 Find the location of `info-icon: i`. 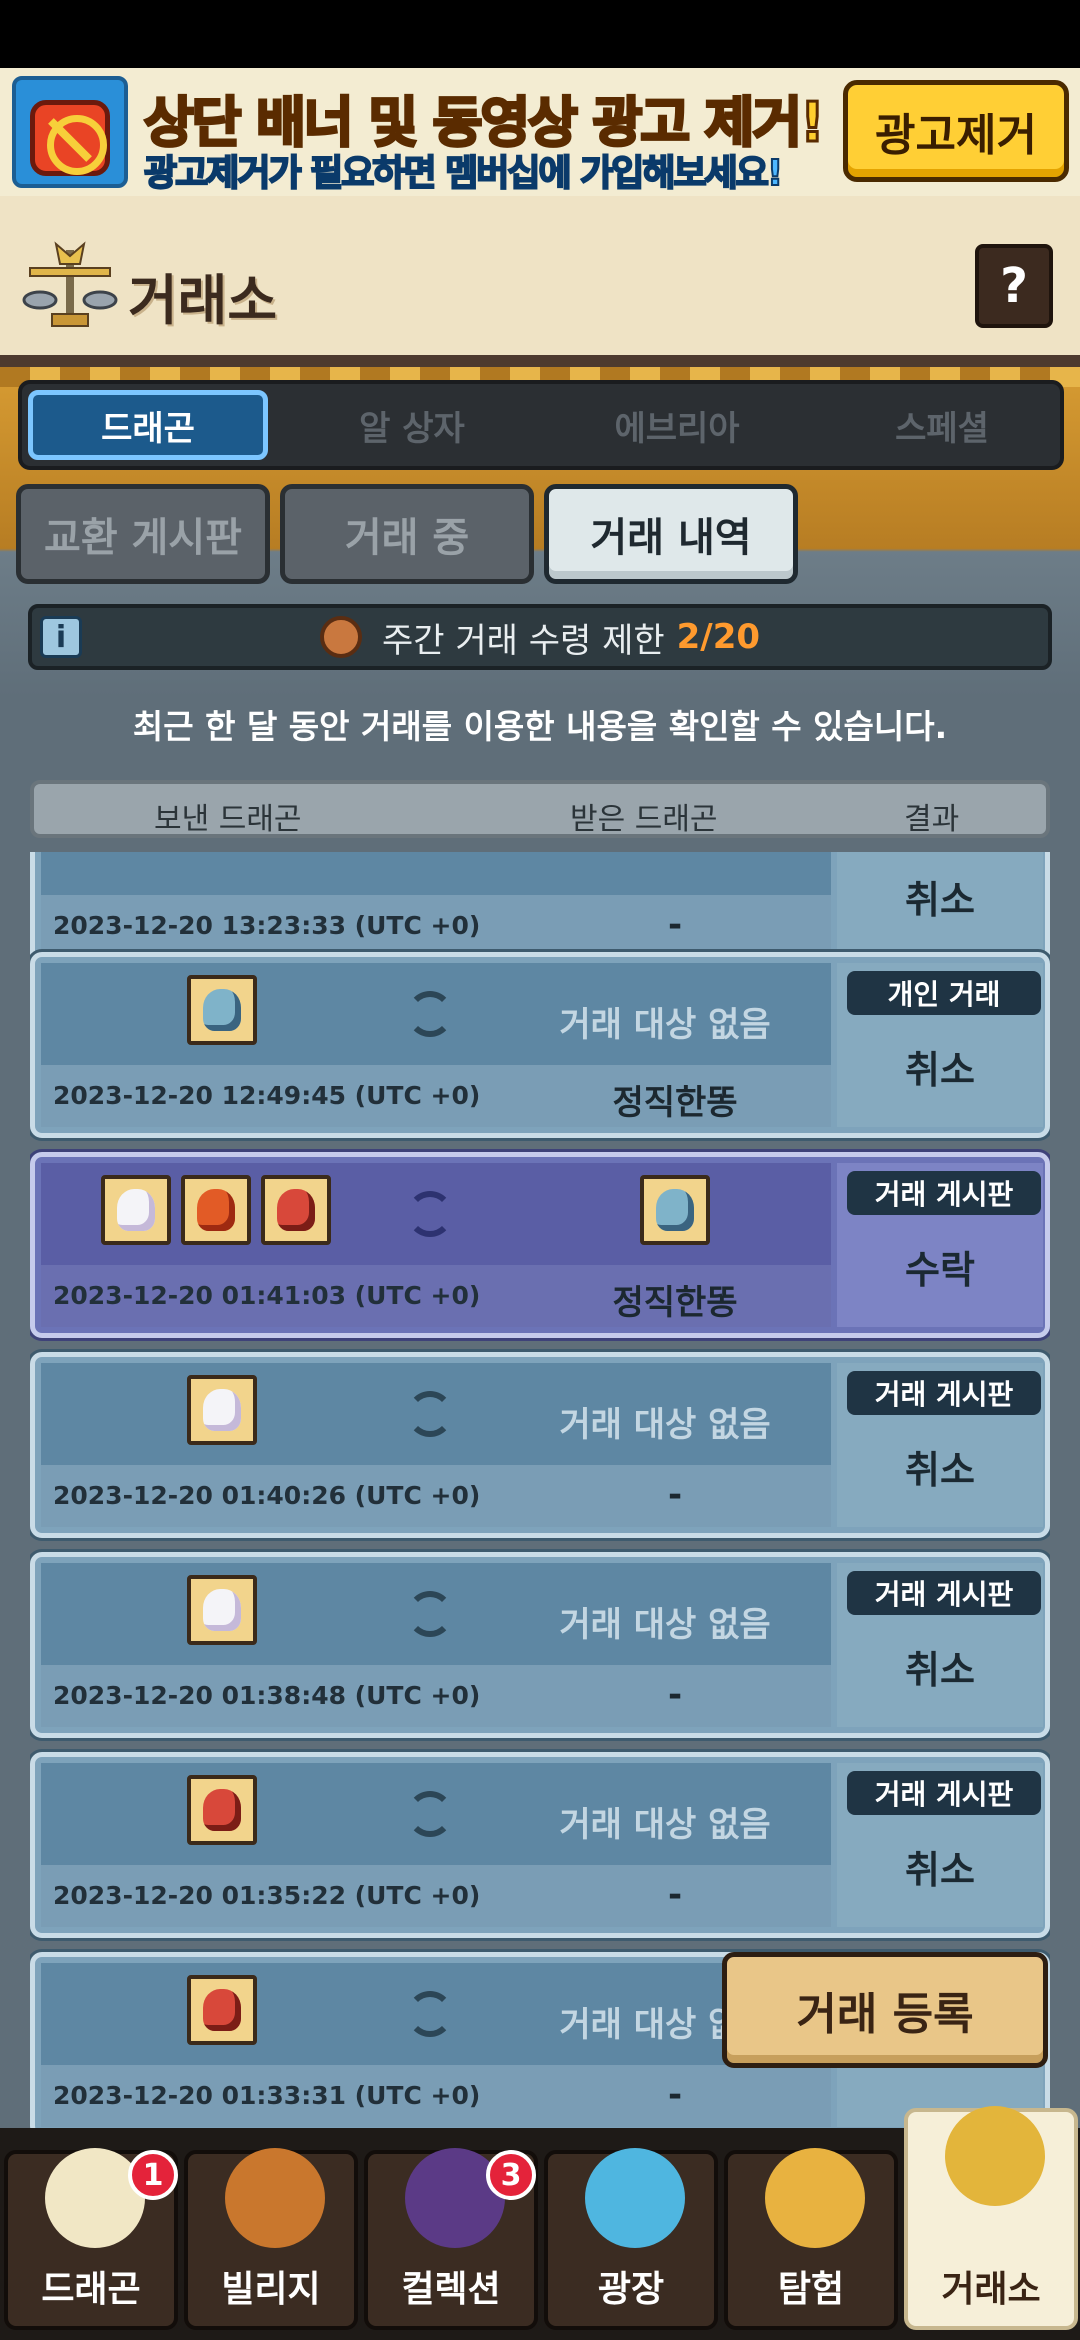

info-icon: i is located at coordinates (61, 637).